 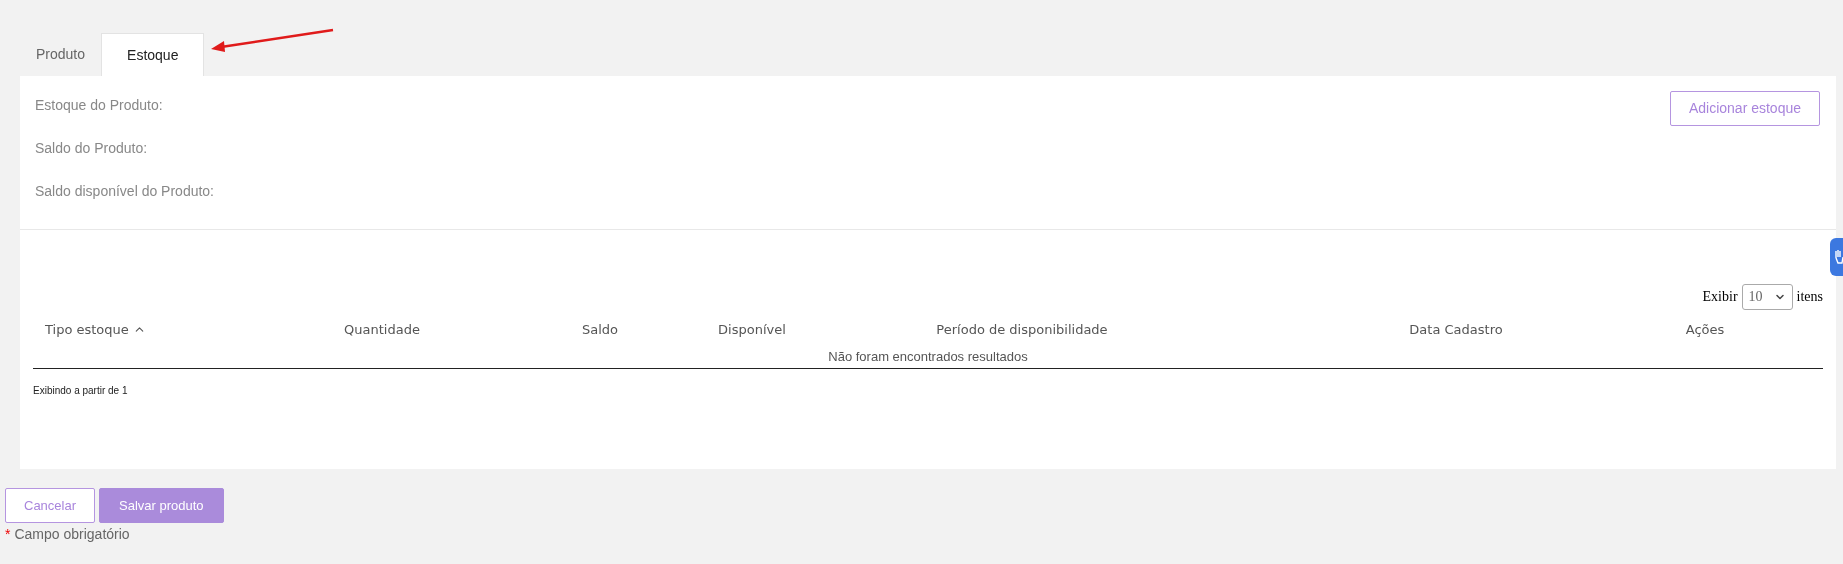 I want to click on hand-icon, so click(x=1838, y=257).